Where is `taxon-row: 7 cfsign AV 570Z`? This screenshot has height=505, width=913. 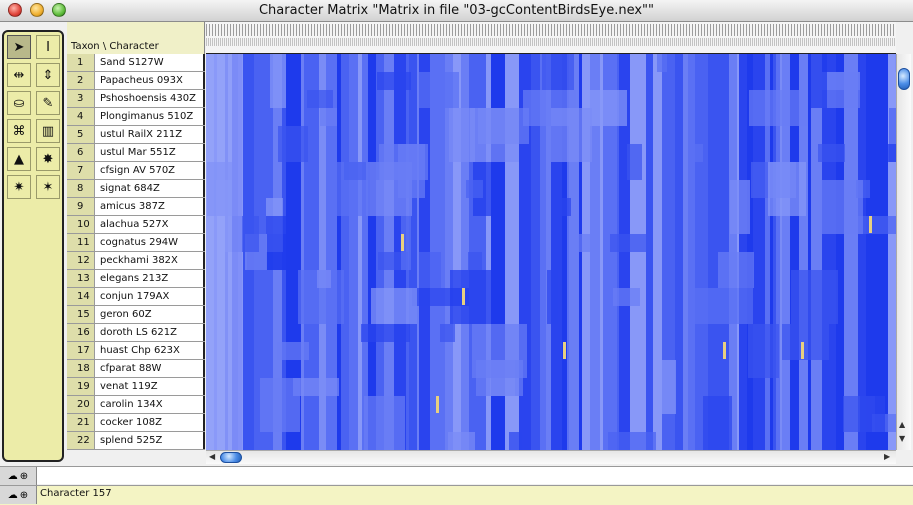 taxon-row: 7 cfsign AV 570Z is located at coordinates (136, 171).